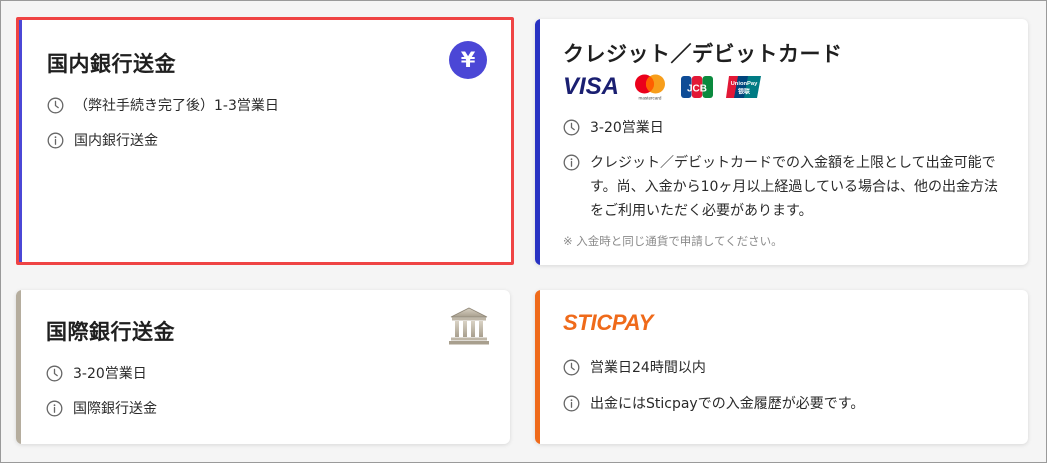 The image size is (1047, 463). What do you see at coordinates (115, 409) in the screenshot?
I see `info-text: 国際銀行送金` at bounding box center [115, 409].